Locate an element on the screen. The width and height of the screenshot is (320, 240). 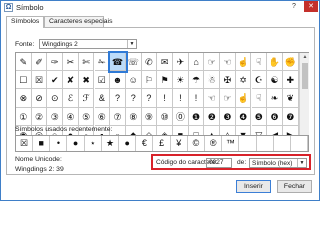
grid-scrollbar: ▲ ▼ is located at coordinates (304, 99).